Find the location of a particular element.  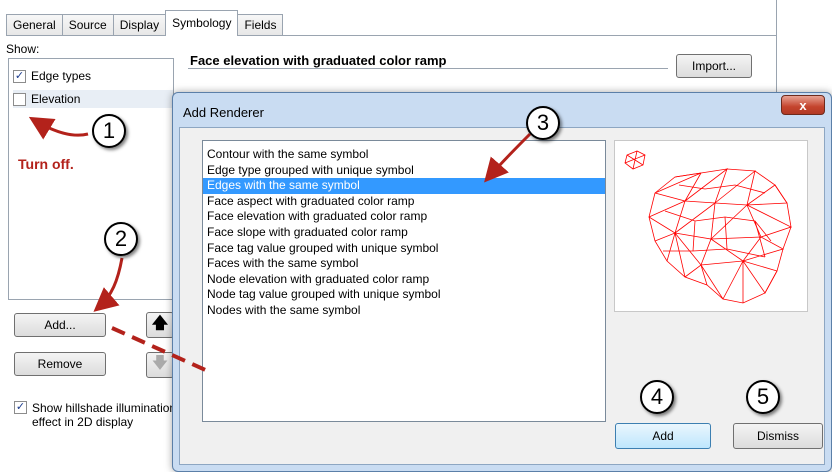

move-down-button: 🡇 is located at coordinates (160, 365).